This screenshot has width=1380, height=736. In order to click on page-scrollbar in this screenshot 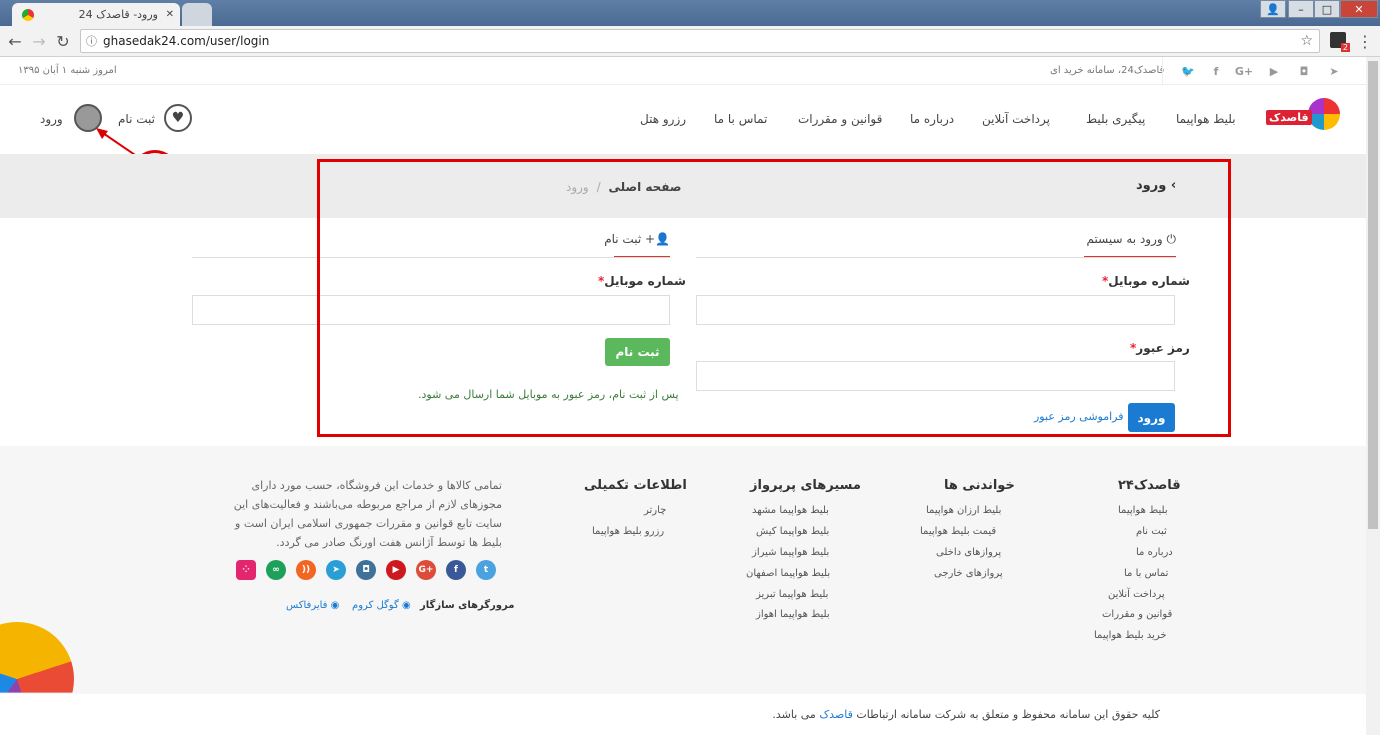, I will do `click(1373, 396)`.